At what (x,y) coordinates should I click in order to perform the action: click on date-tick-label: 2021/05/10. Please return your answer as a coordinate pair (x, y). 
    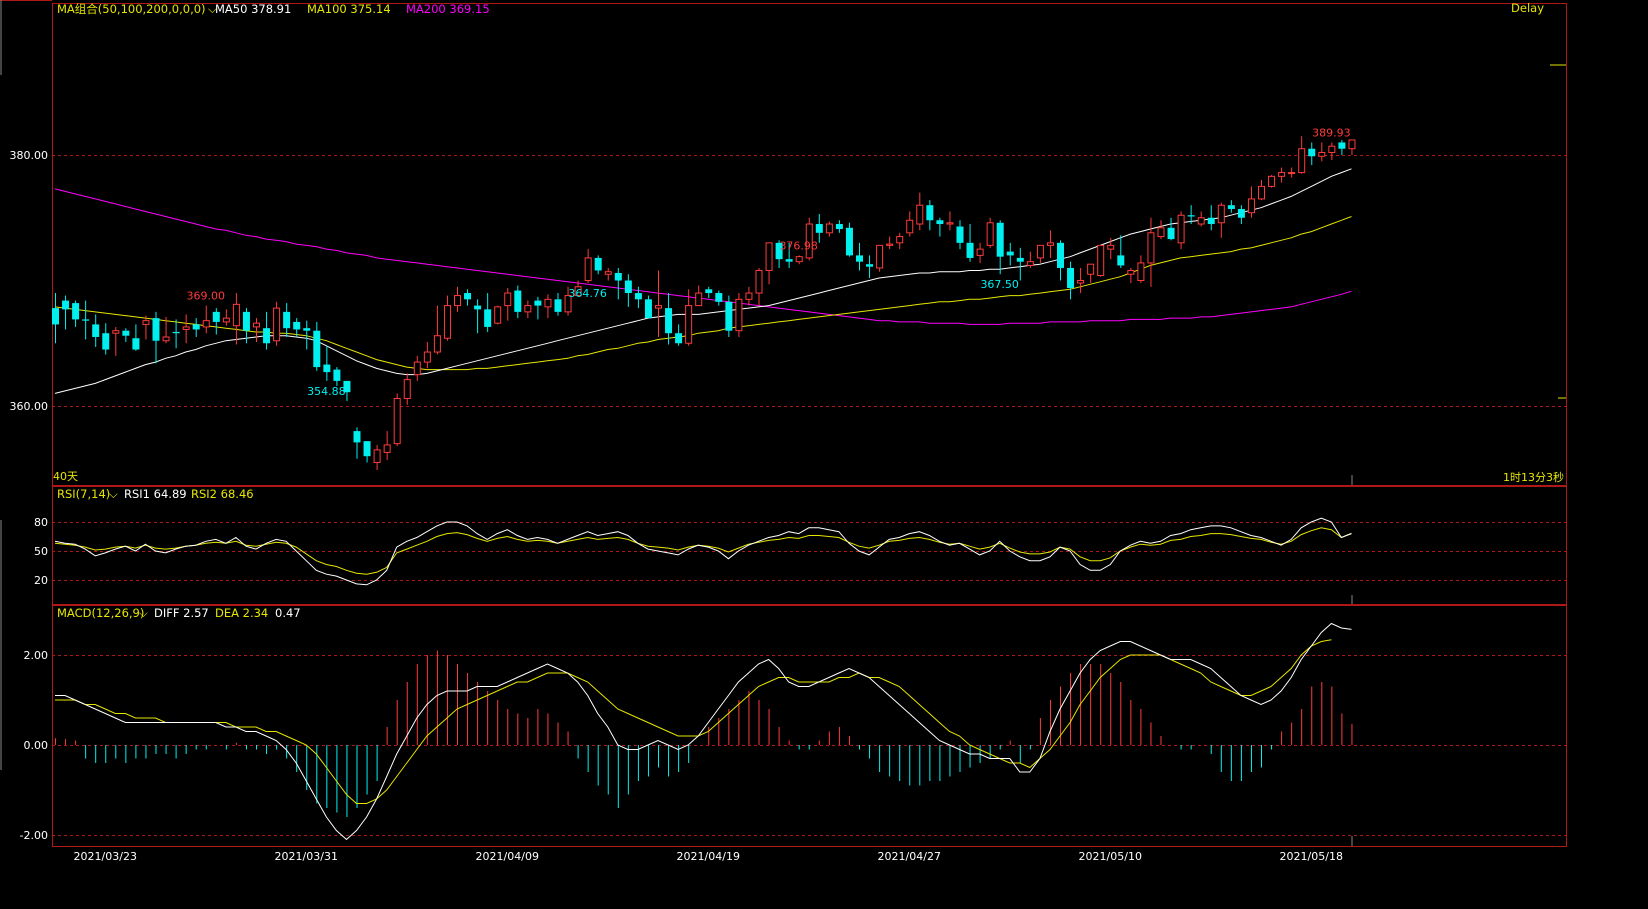
    Looking at the image, I should click on (1110, 856).